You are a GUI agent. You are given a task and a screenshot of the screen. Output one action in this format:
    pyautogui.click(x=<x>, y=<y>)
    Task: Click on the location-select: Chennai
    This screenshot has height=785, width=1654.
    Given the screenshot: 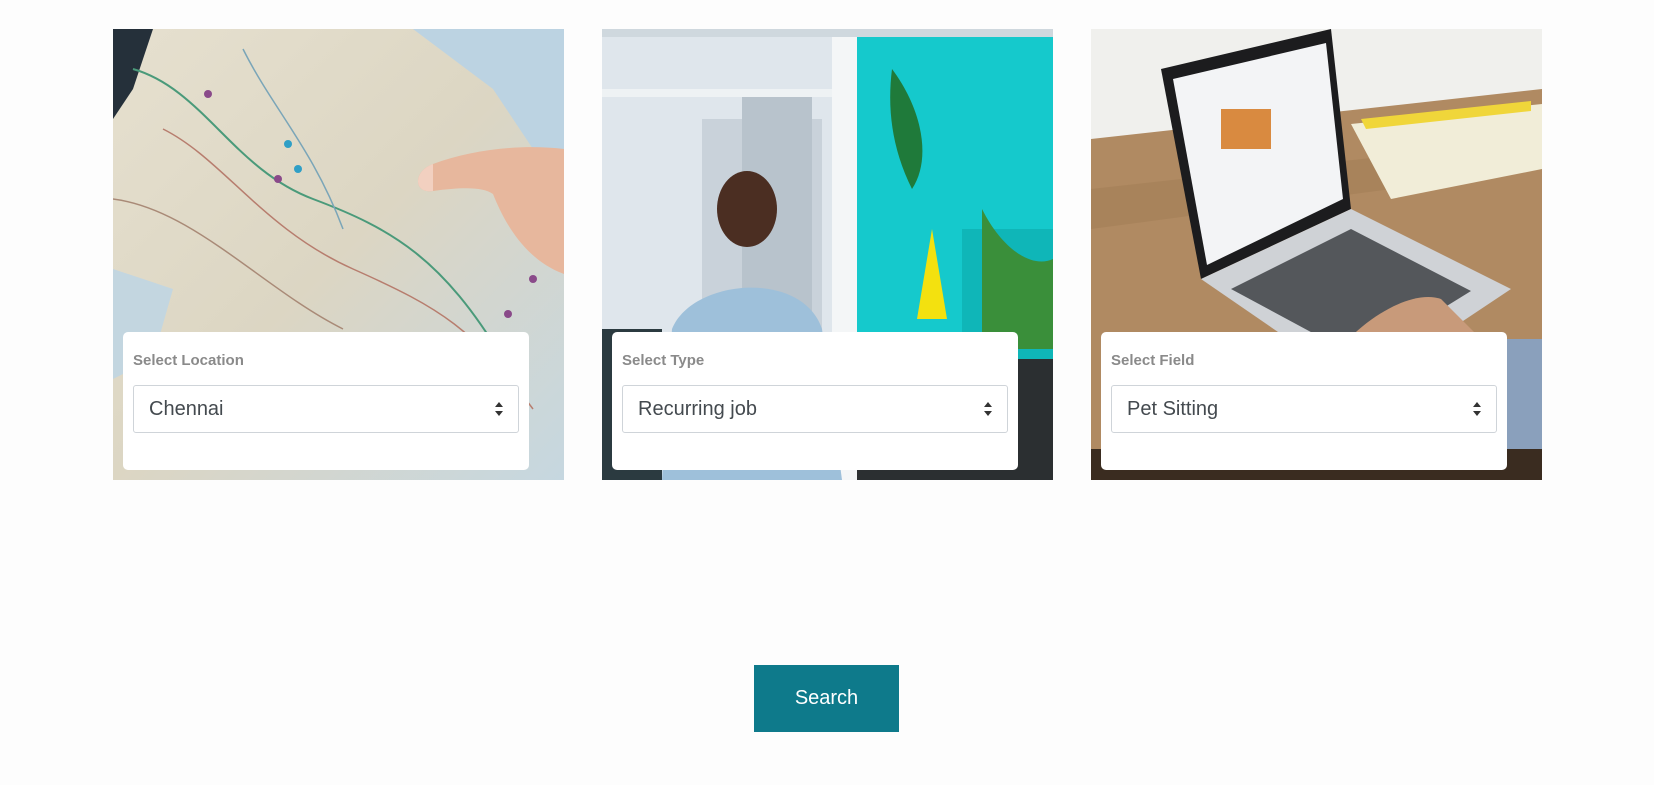 What is the action you would take?
    pyautogui.click(x=326, y=409)
    